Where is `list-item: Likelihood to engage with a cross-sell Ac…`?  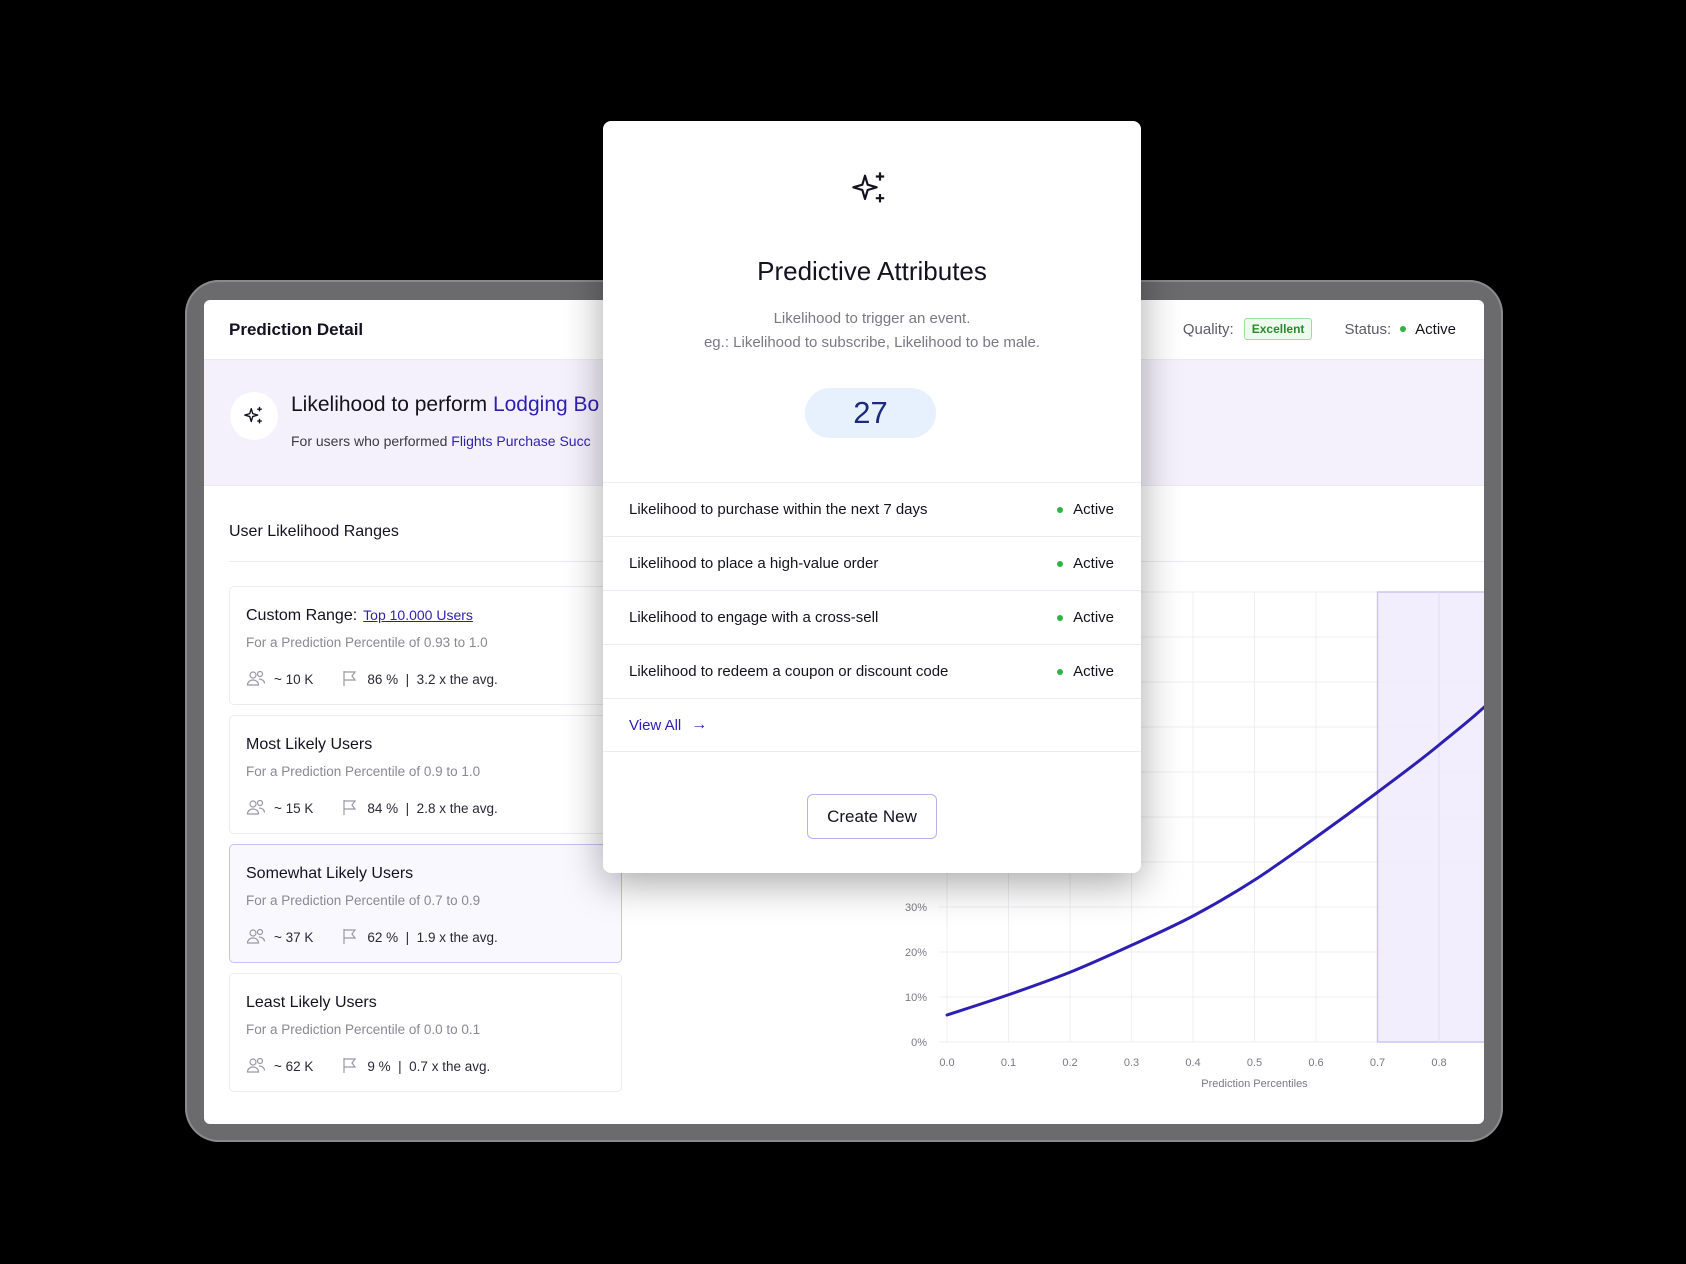 list-item: Likelihood to engage with a cross-sell Ac… is located at coordinates (872, 617).